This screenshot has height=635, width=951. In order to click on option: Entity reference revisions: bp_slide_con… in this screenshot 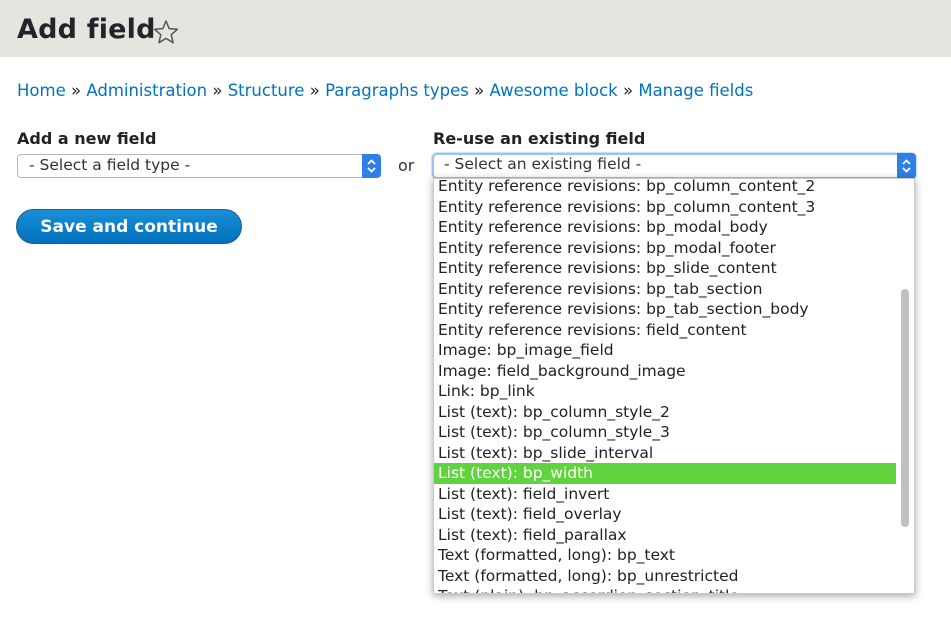, I will do `click(665, 268)`.